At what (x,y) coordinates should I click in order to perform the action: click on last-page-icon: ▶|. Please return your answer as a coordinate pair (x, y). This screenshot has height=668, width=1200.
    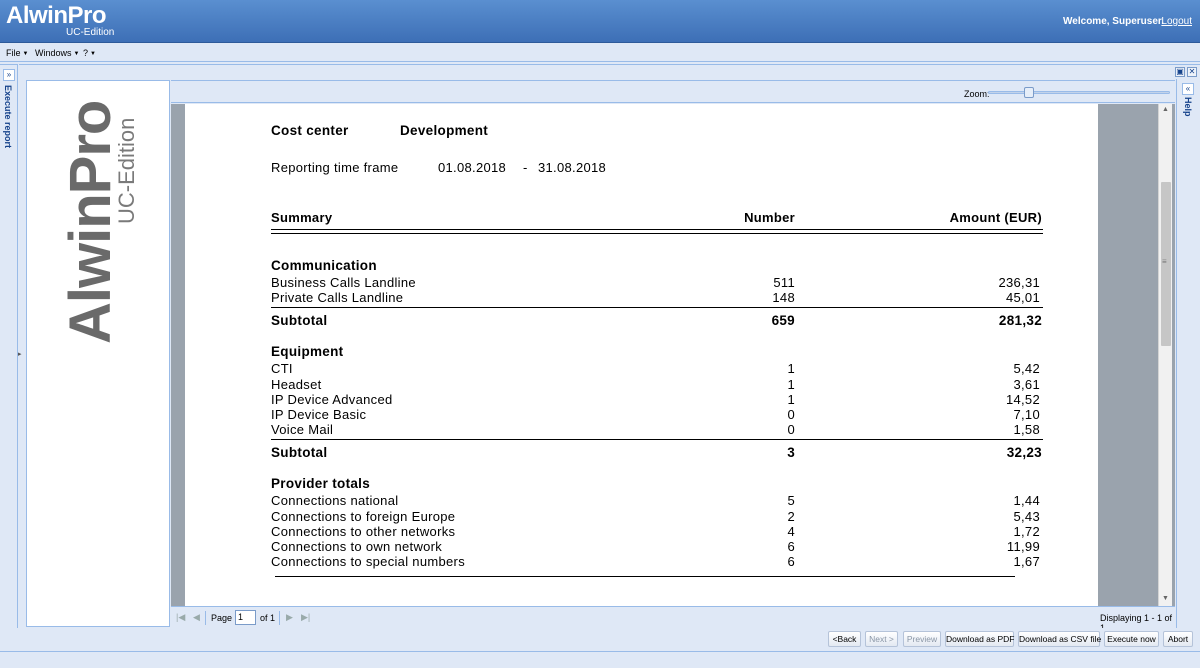
    Looking at the image, I should click on (305, 617).